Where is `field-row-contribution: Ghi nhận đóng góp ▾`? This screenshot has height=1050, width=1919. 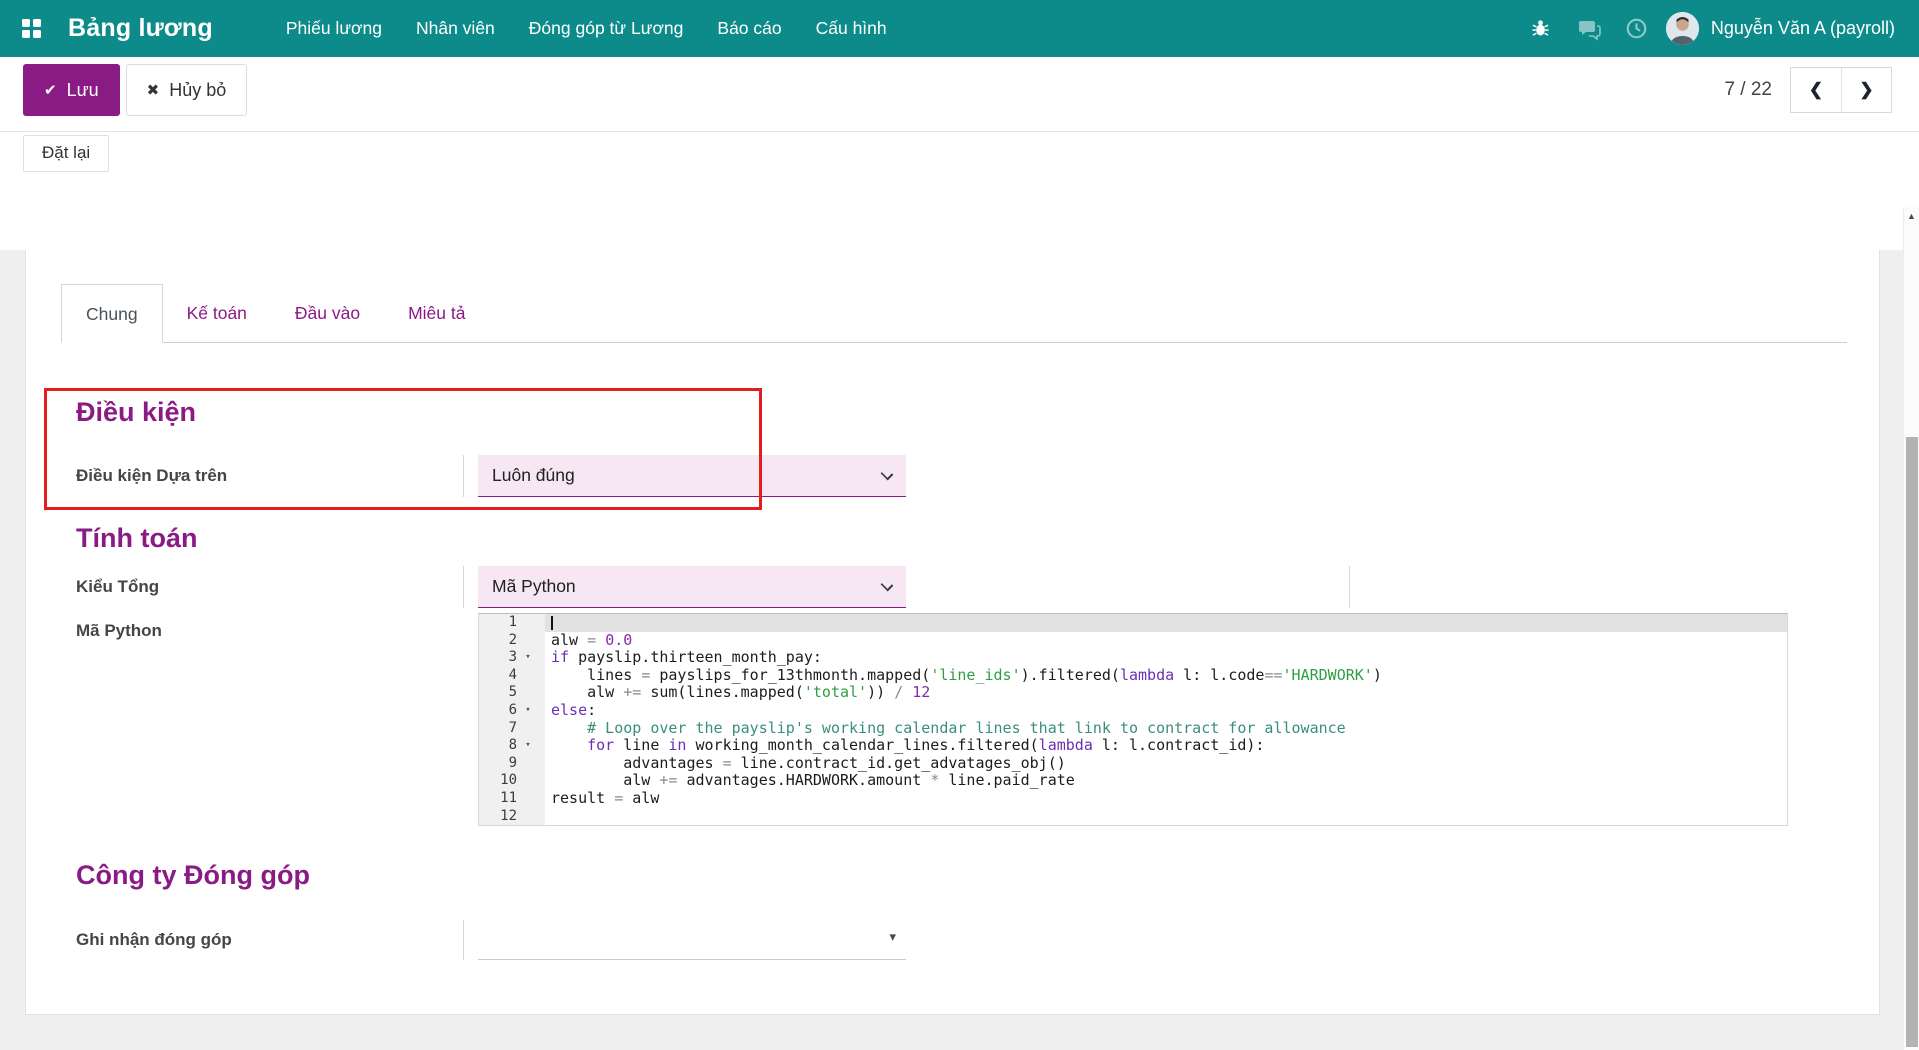
field-row-contribution: Ghi nhận đóng góp ▾ is located at coordinates (977, 940).